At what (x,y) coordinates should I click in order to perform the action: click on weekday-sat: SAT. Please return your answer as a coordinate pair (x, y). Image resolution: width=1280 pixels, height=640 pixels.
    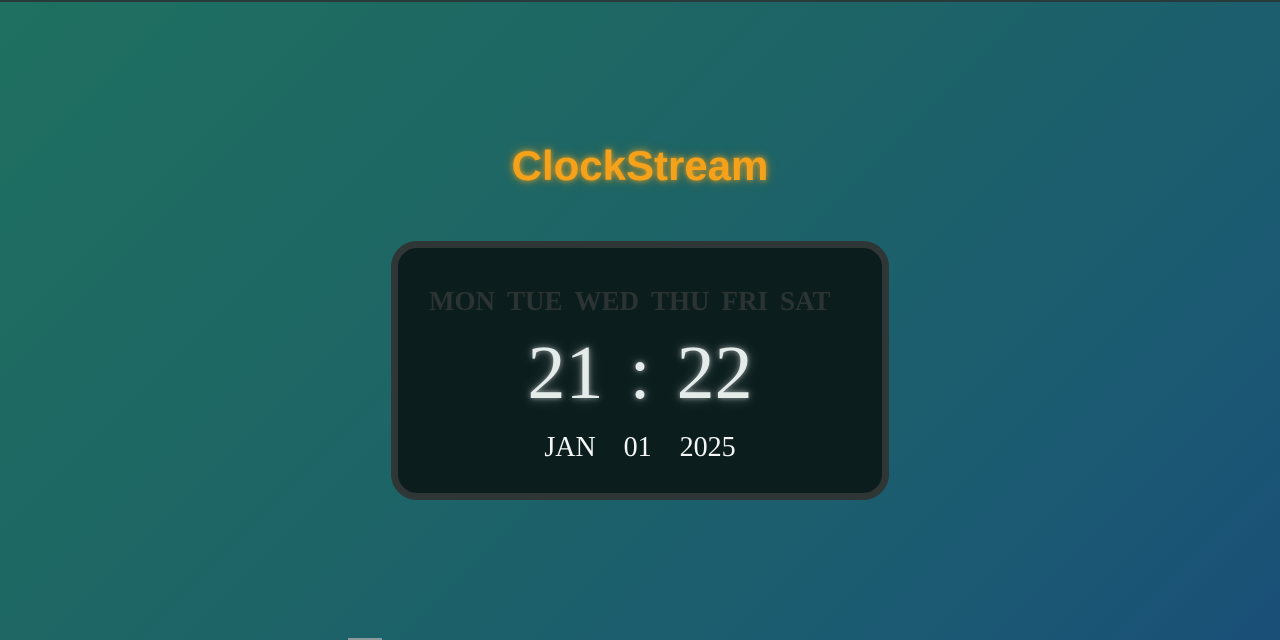
    Looking at the image, I should click on (805, 301).